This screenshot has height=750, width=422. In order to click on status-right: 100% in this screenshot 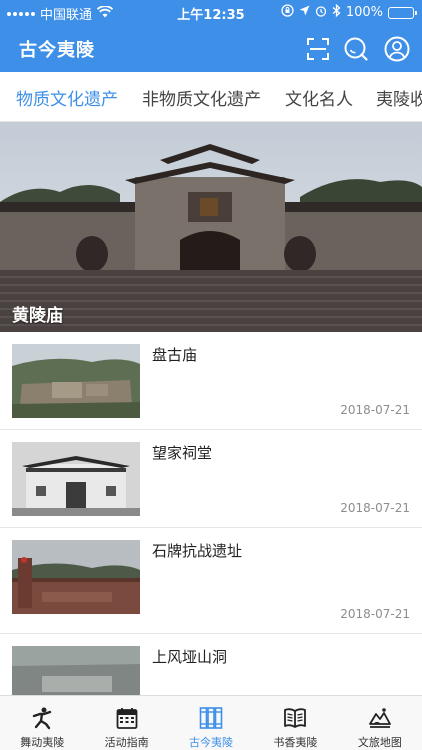, I will do `click(349, 12)`.